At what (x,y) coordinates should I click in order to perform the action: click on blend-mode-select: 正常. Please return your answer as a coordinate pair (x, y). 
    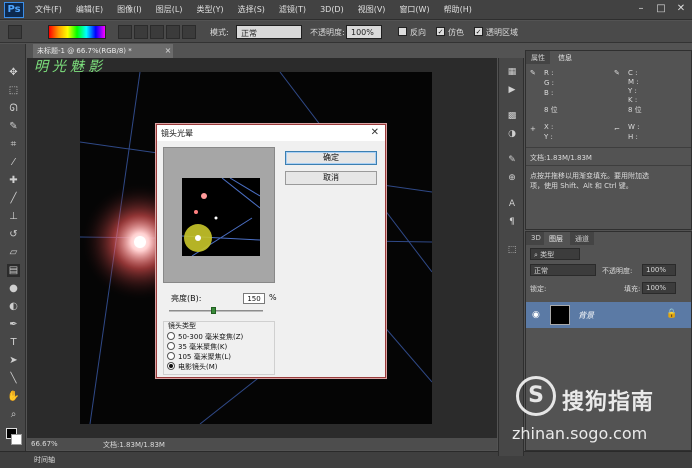
    Looking at the image, I should click on (563, 270).